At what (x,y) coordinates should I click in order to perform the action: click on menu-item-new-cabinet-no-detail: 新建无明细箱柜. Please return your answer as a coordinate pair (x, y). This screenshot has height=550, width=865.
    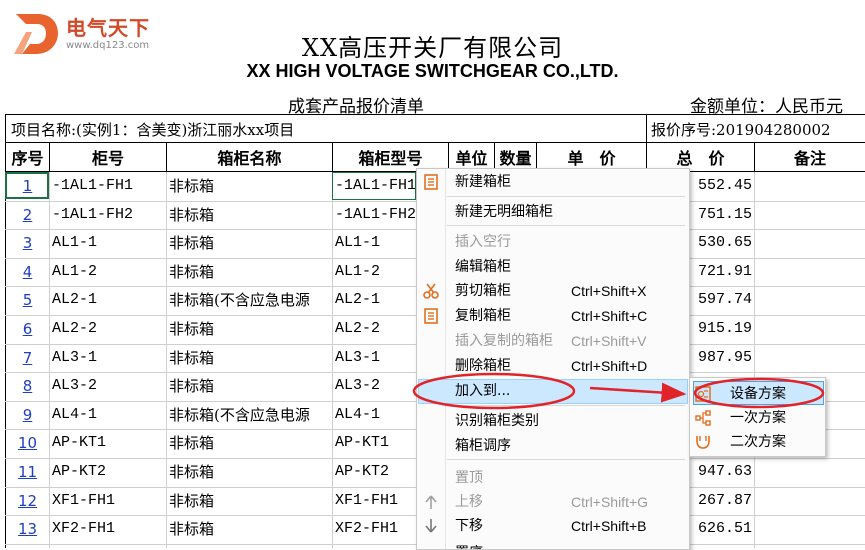
    Looking at the image, I should click on (553, 212).